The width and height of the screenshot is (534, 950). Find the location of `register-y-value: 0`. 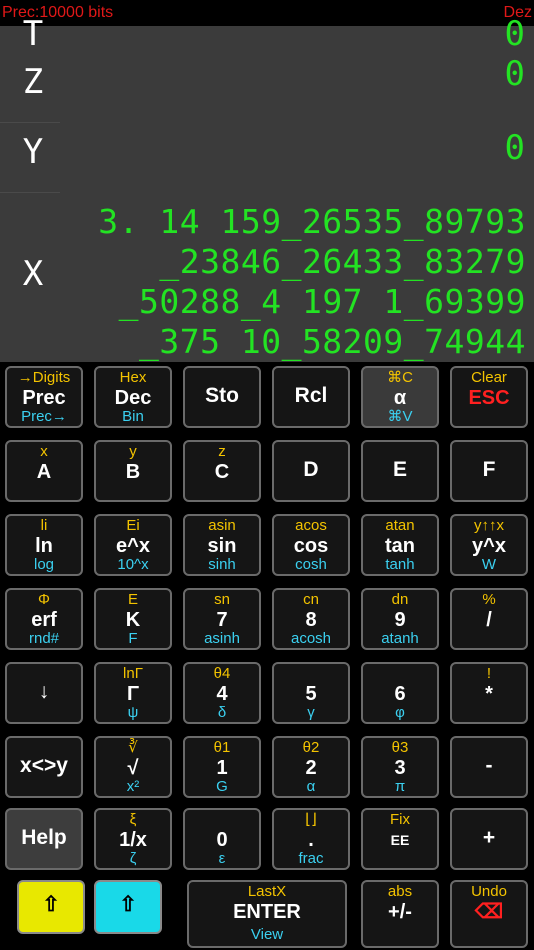

register-y-value: 0 is located at coordinates (515, 148).